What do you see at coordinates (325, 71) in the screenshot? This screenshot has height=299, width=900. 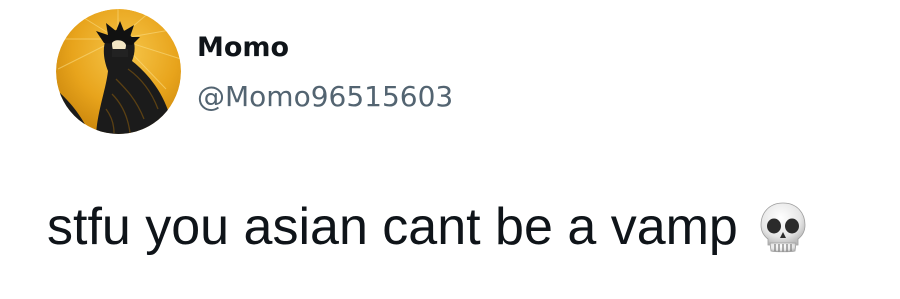 I see `author-names: Momo @Momo96515603` at bounding box center [325, 71].